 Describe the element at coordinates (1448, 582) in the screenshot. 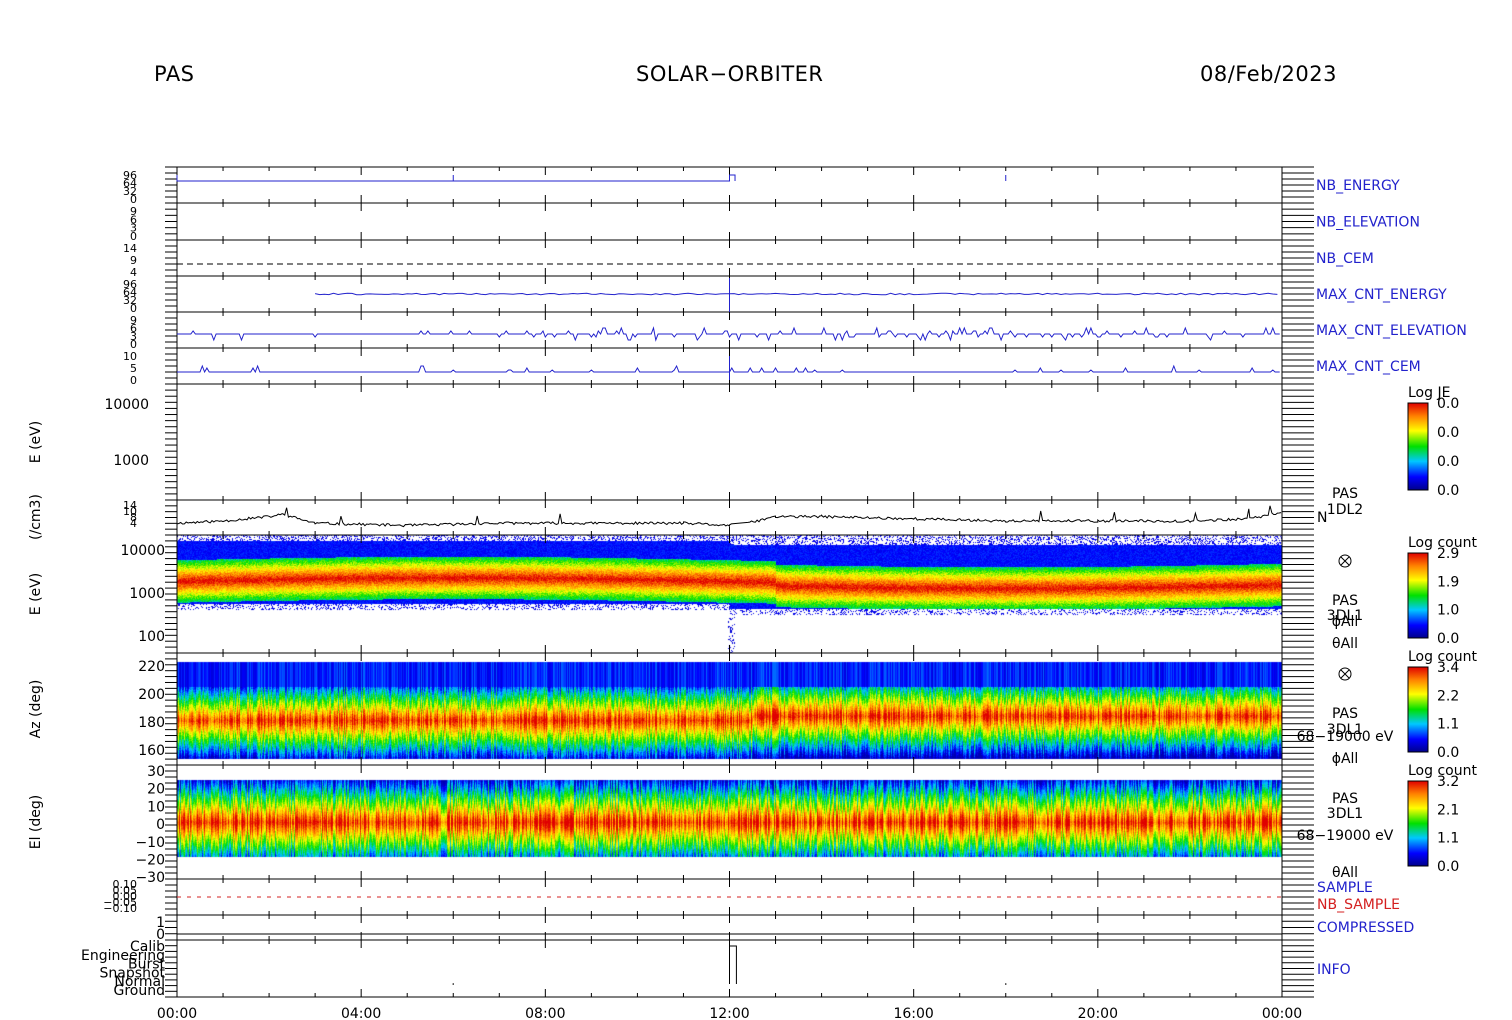

I see `colorbar-tick-label: 1.9` at that location.